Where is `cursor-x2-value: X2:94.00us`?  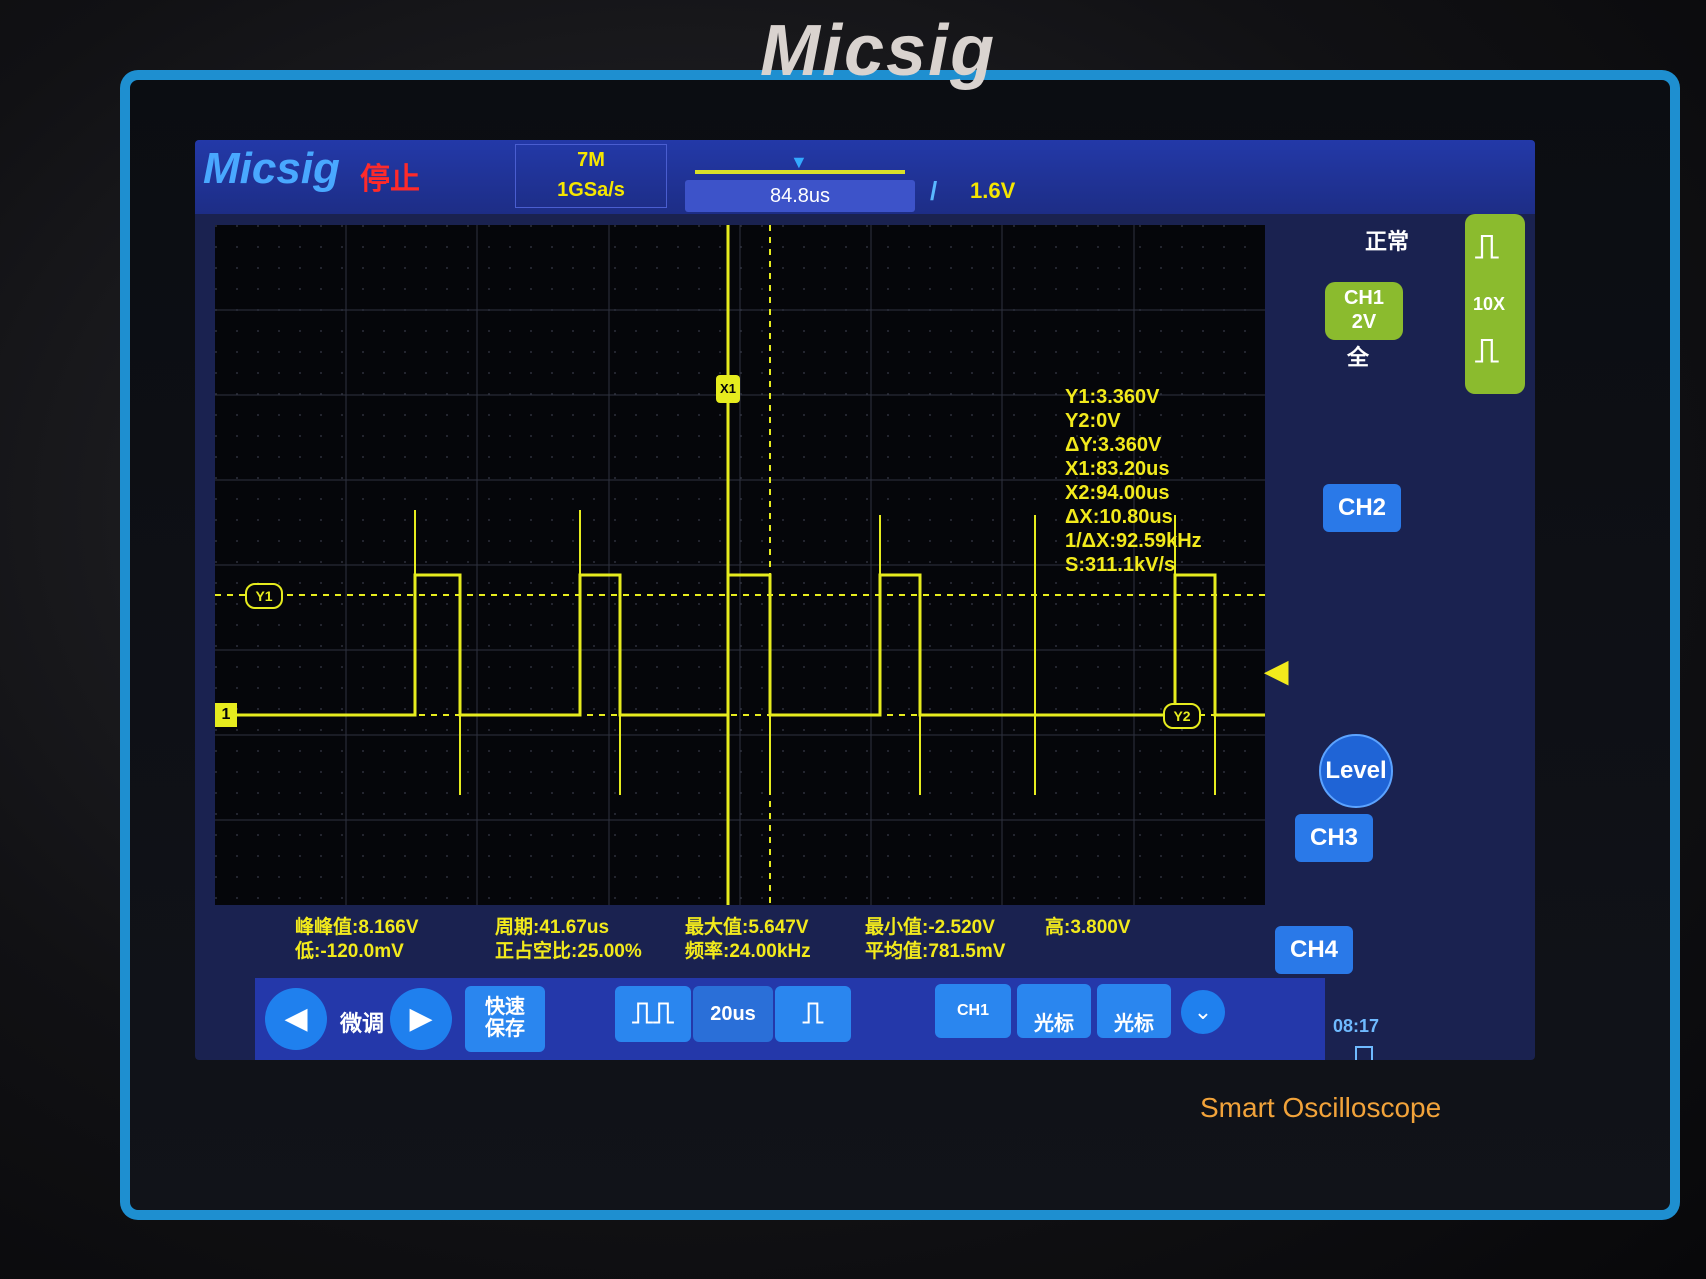
cursor-x2-value: X2:94.00us is located at coordinates (1133, 493).